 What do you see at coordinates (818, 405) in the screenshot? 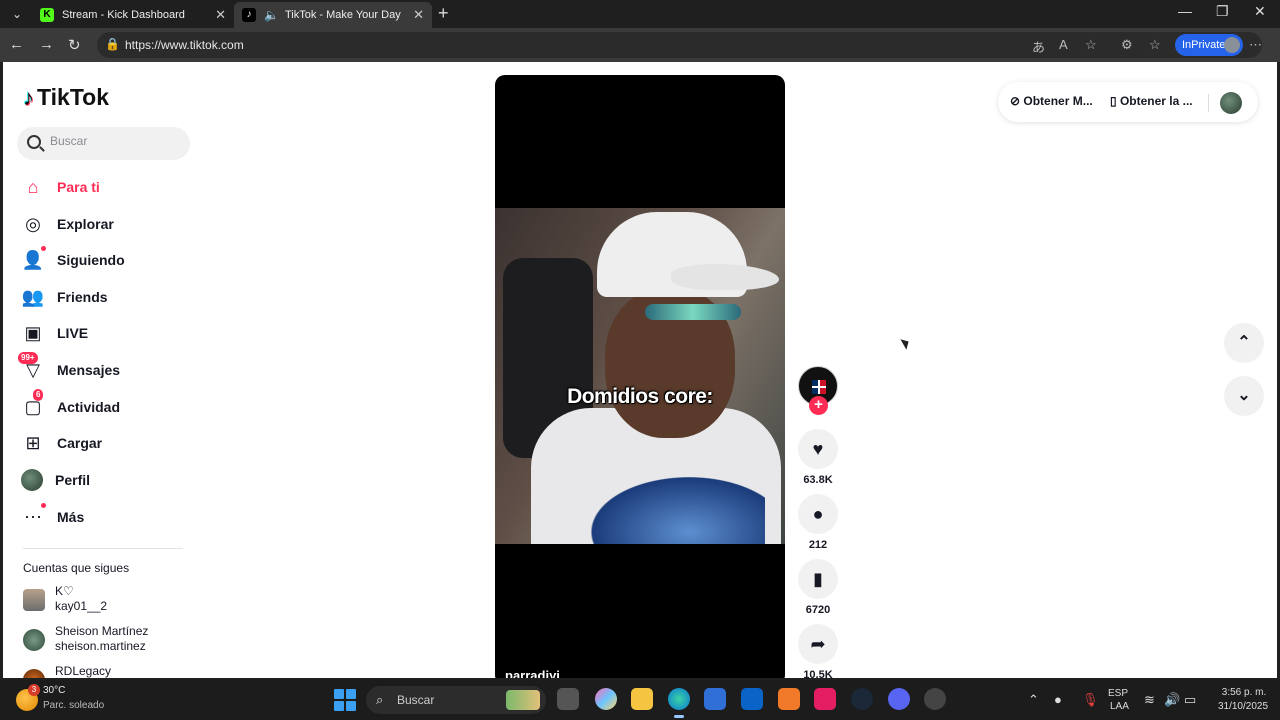
I see `follow-plus-button: +` at bounding box center [818, 405].